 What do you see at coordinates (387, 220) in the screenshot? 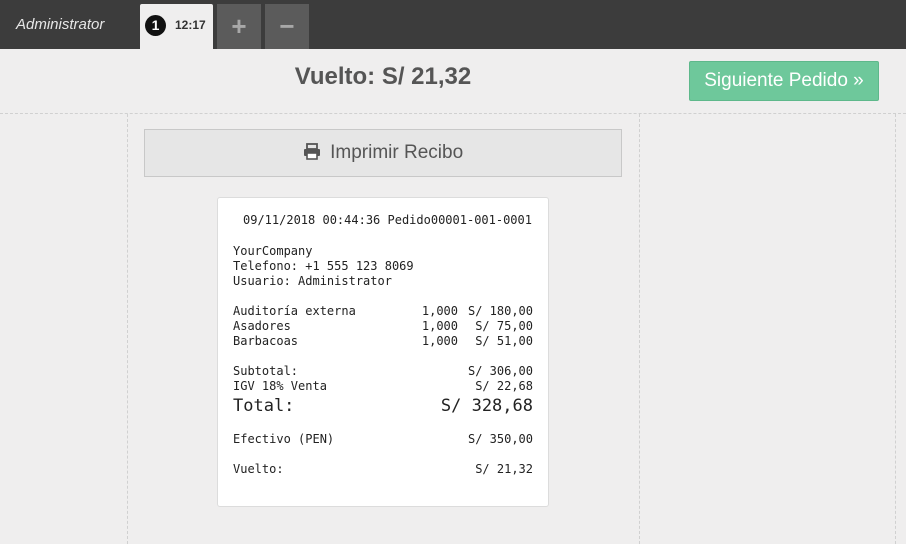
I see `receipt-header: 09/11/2018 00:44:36 Pedido00001-001-0001` at bounding box center [387, 220].